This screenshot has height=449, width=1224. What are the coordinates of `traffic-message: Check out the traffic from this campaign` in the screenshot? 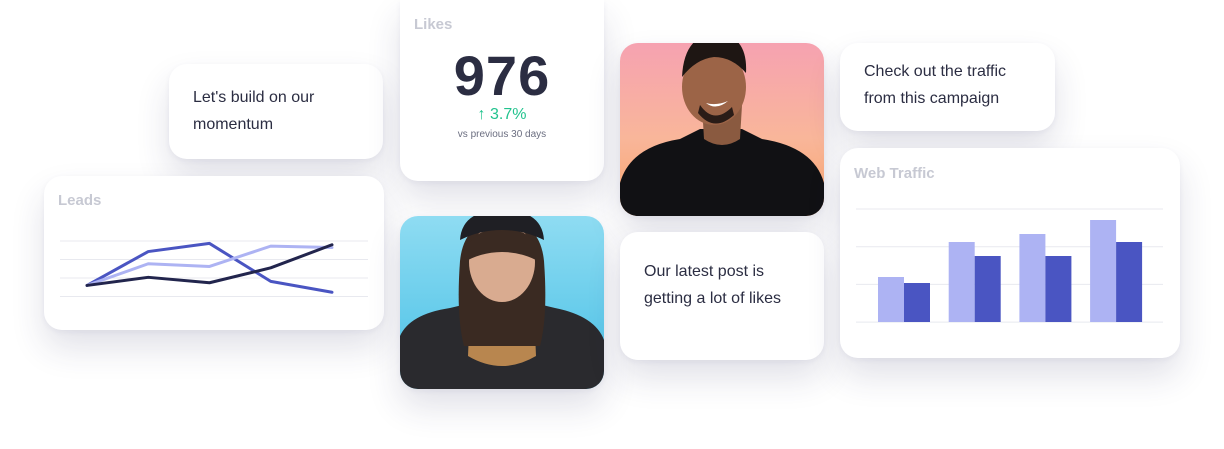 It's located at (935, 85).